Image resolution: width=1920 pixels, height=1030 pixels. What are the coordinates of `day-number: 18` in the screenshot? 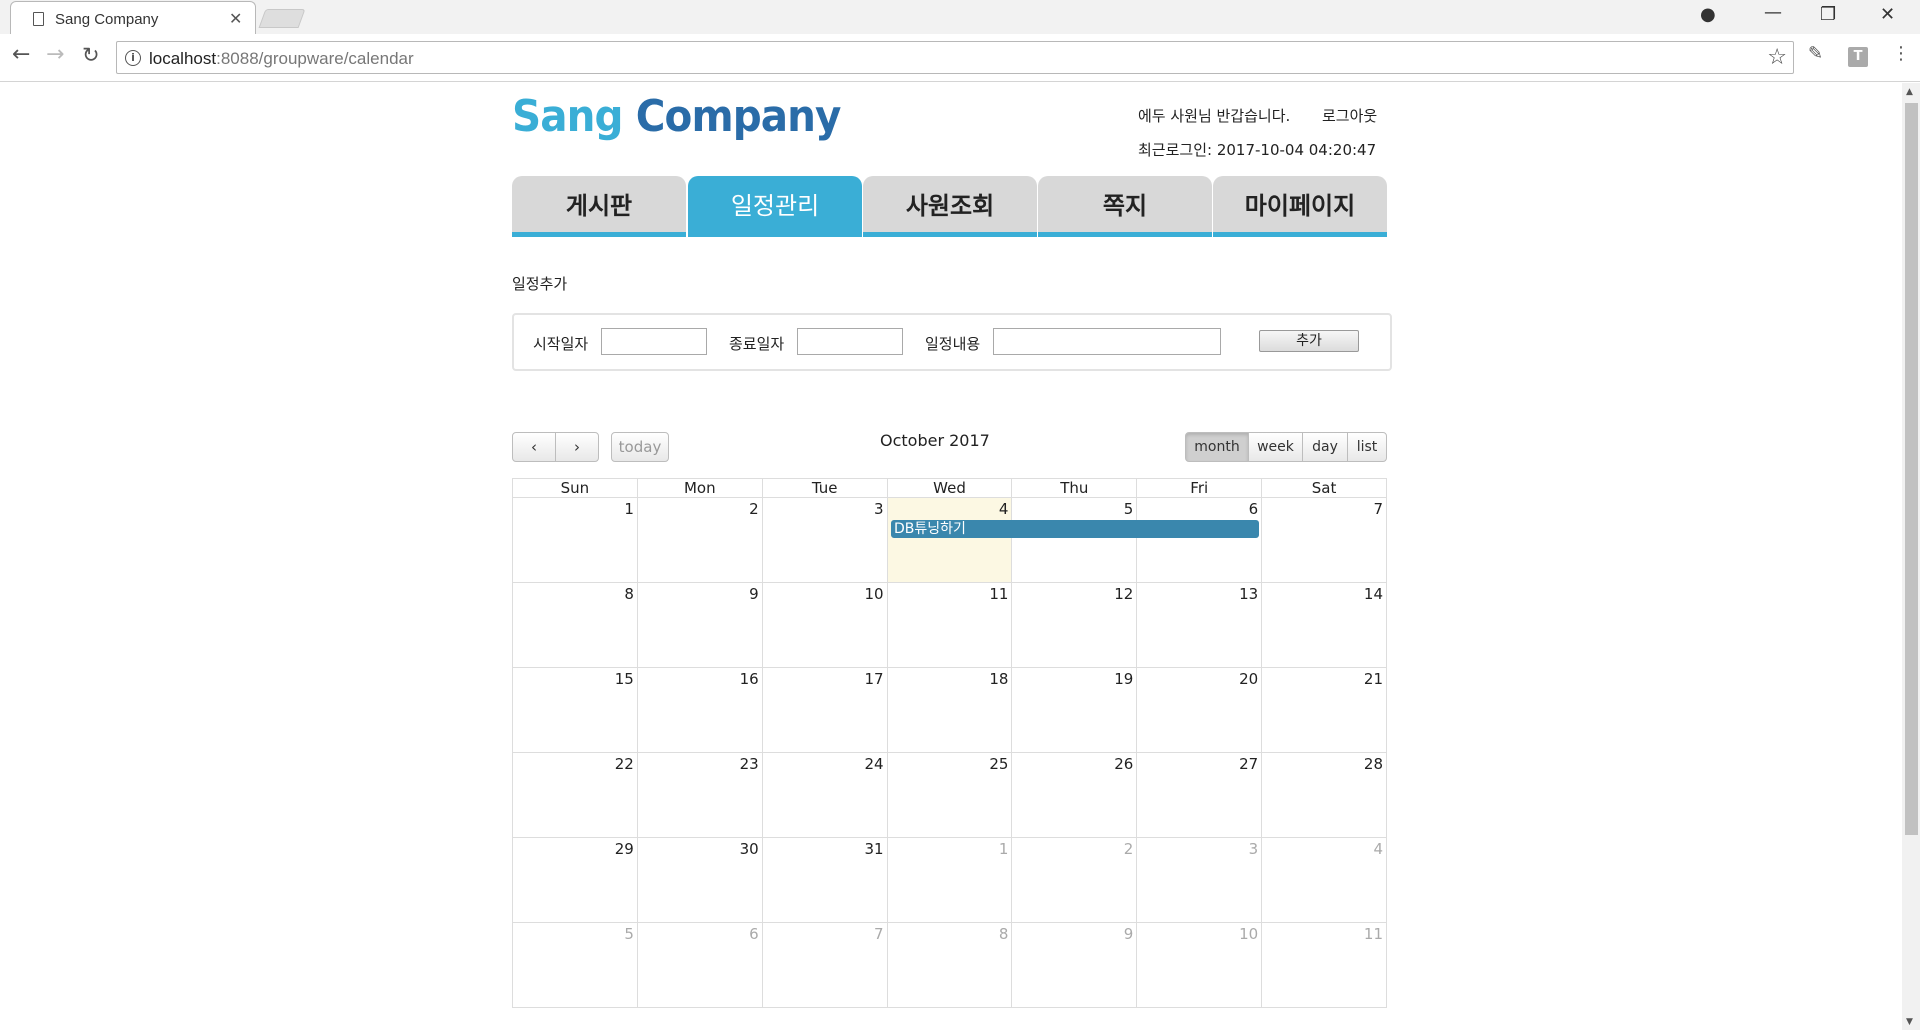 It's located at (998, 679).